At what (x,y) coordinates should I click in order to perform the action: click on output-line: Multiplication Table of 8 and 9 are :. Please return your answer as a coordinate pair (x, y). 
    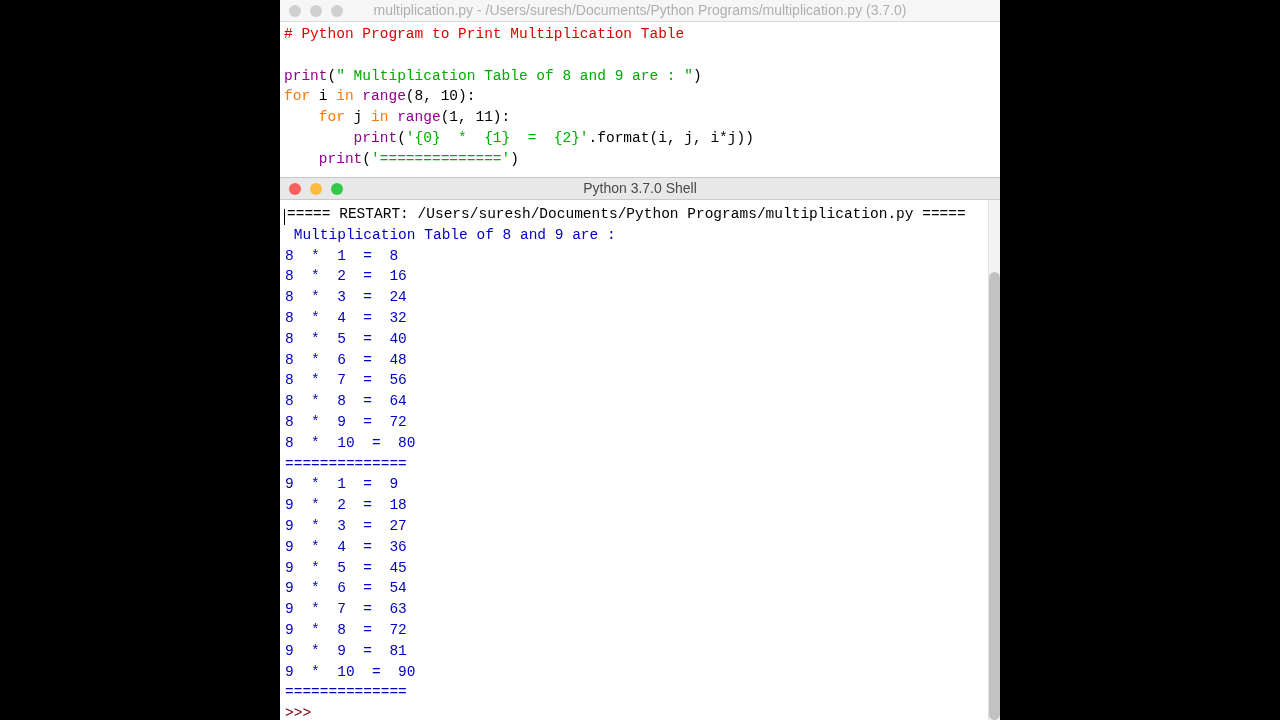
    Looking at the image, I should click on (454, 235).